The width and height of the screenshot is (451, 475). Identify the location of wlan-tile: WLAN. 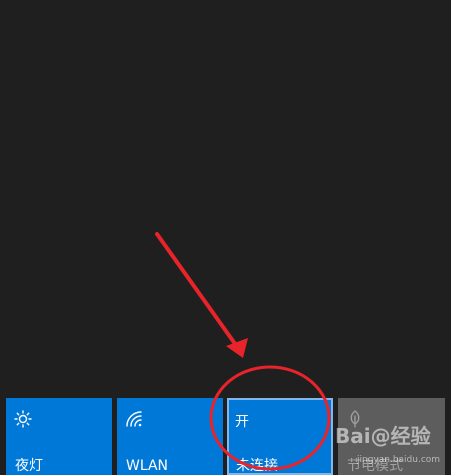
(170, 436).